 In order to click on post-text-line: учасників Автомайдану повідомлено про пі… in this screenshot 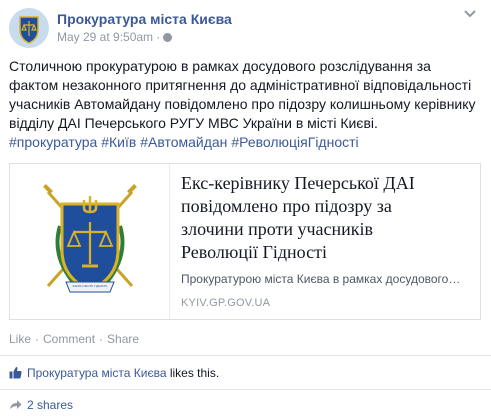, I will do `click(242, 104)`.